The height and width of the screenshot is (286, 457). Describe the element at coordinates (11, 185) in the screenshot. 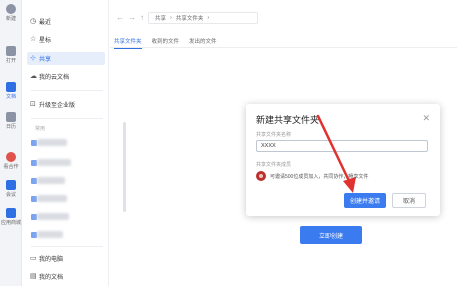

I see `video-icon` at that location.